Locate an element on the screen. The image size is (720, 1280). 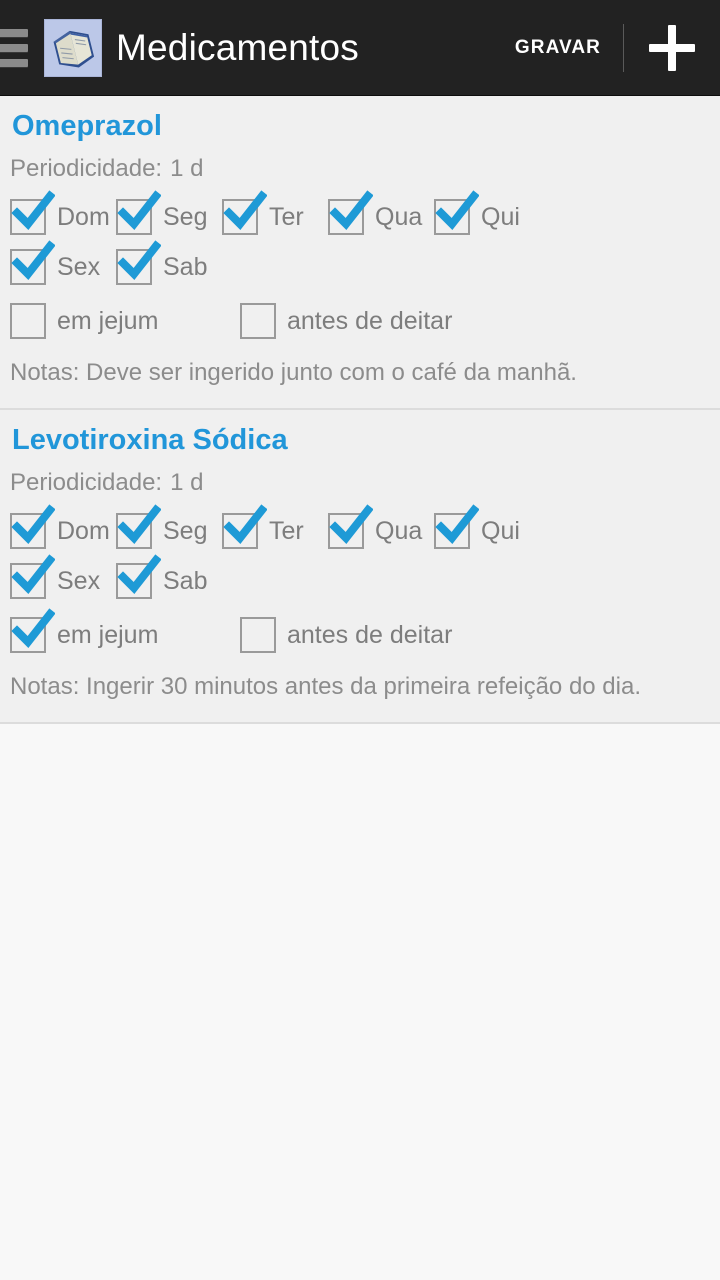
page-title: Medicamentos is located at coordinates (238, 47).